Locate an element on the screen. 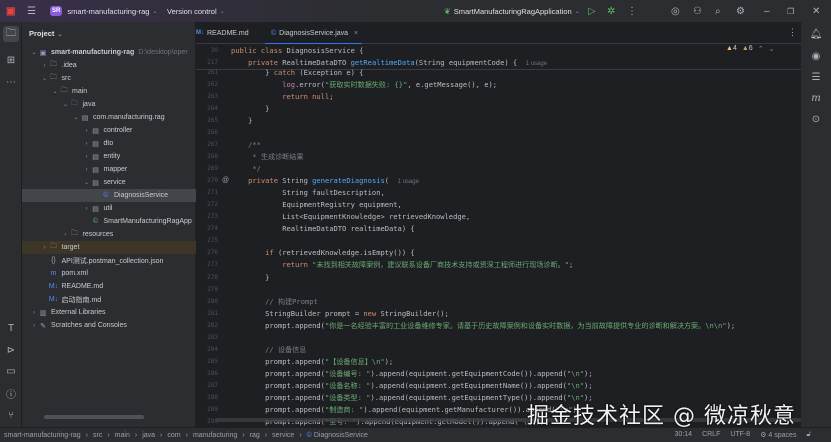  horizontal-scrollbar is located at coordinates (94, 417).